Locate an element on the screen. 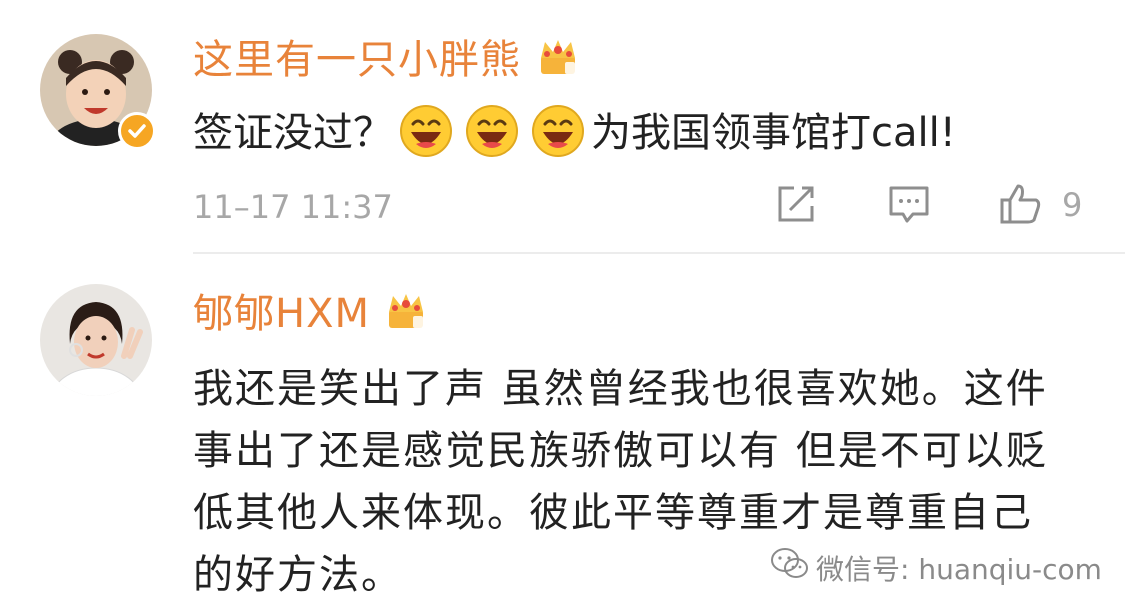 The height and width of the screenshot is (614, 1125). like-count: 9 is located at coordinates (1072, 205).